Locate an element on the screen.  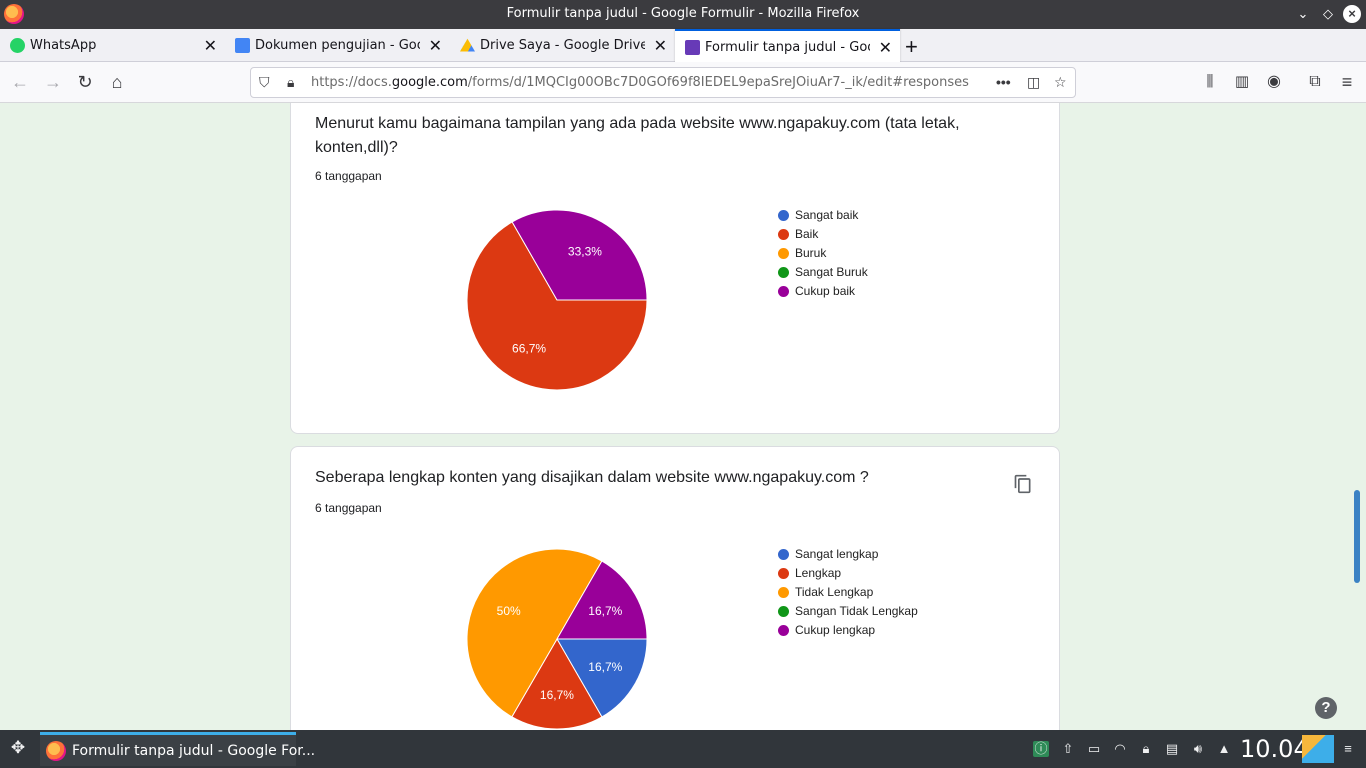
tab-dokumen: Dokumen pengujian - Goo ✕ is located at coordinates (337, 45).